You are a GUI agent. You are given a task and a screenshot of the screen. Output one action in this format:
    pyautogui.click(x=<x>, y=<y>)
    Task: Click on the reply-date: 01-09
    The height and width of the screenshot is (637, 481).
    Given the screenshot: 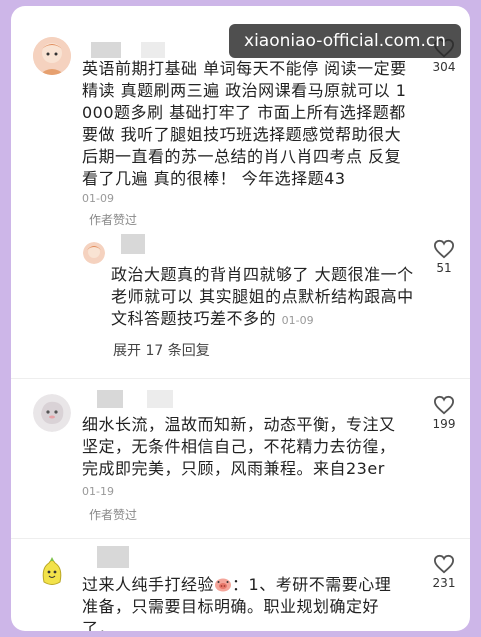 What is the action you would take?
    pyautogui.click(x=297, y=320)
    